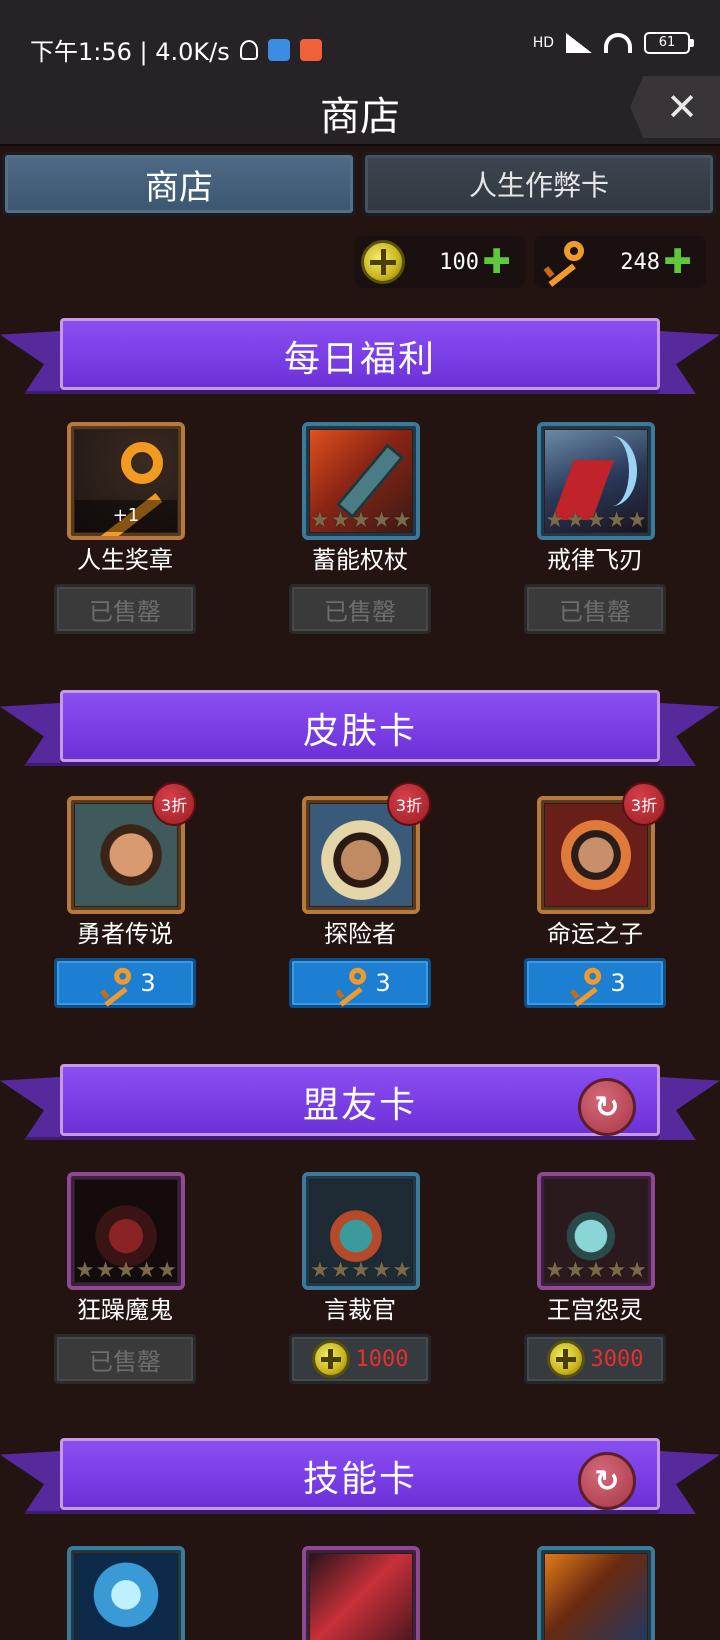  Describe the element at coordinates (125, 560) in the screenshot. I see `item-name: 人生奖章` at that location.